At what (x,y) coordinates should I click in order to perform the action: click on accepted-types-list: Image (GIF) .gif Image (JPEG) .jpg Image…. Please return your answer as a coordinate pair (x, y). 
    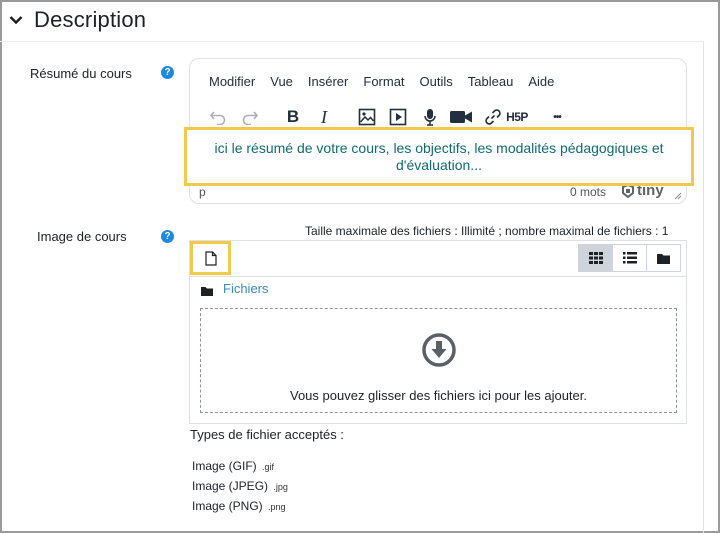
    Looking at the image, I should click on (240, 489).